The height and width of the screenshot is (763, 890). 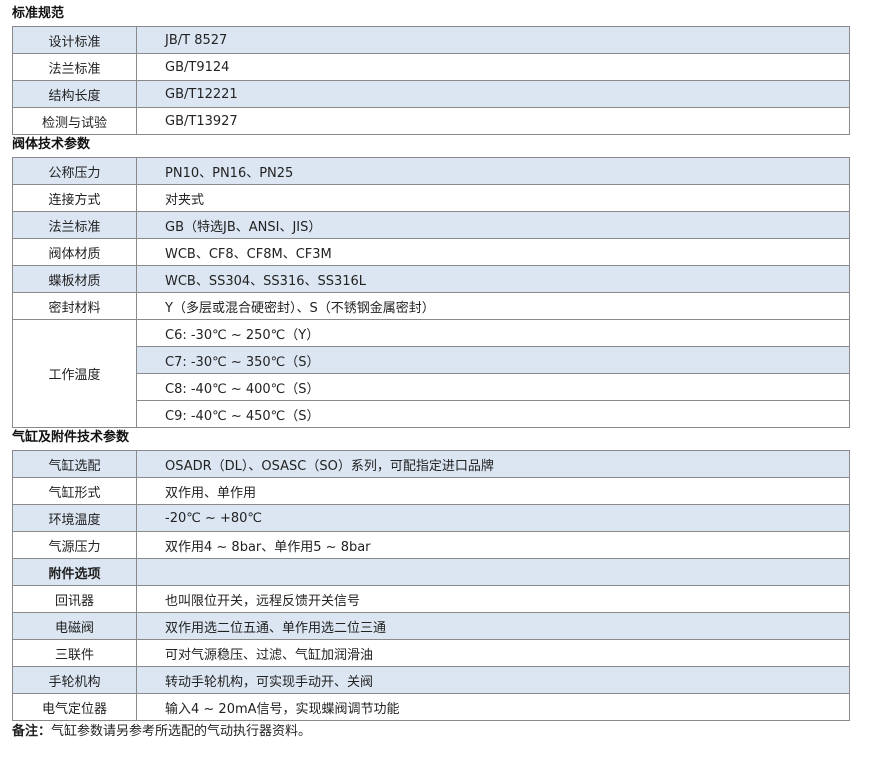 I want to click on param-value: GB/T9124, so click(x=493, y=67).